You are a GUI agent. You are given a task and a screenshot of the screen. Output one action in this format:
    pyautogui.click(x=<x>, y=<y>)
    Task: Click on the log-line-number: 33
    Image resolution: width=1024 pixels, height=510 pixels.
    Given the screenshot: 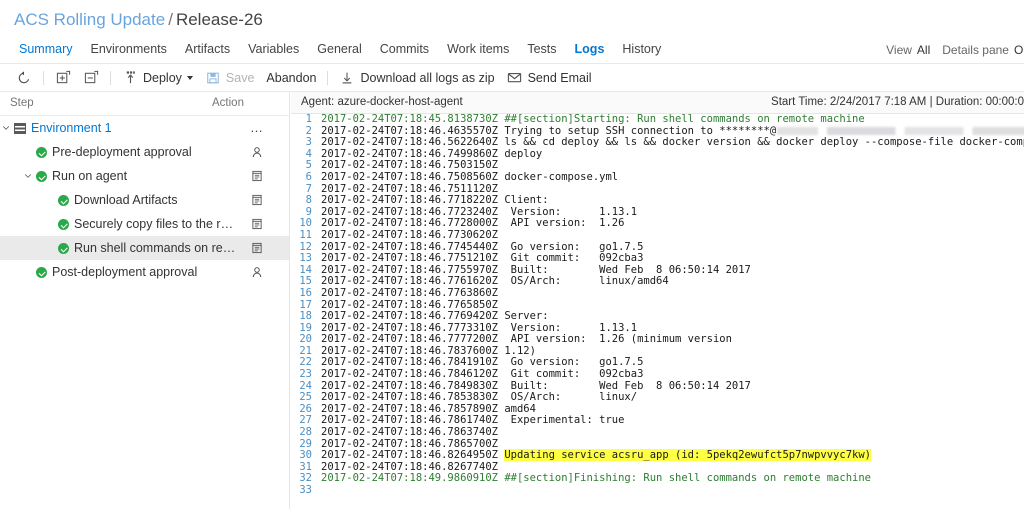 What is the action you would take?
    pyautogui.click(x=305, y=490)
    